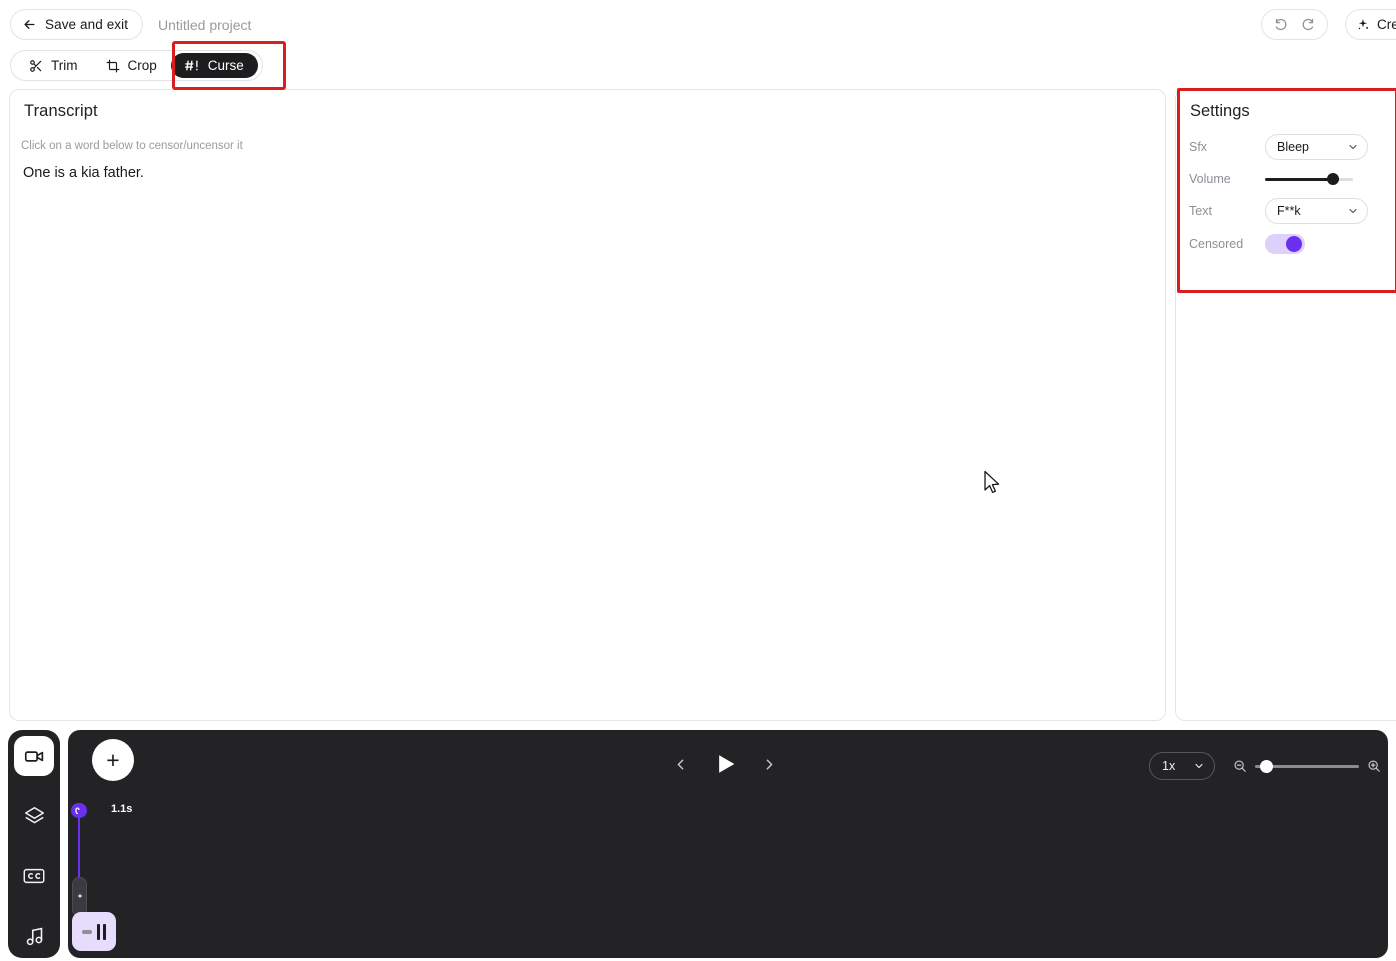  What do you see at coordinates (87, 931) in the screenshot?
I see `audio-clip-handle` at bounding box center [87, 931].